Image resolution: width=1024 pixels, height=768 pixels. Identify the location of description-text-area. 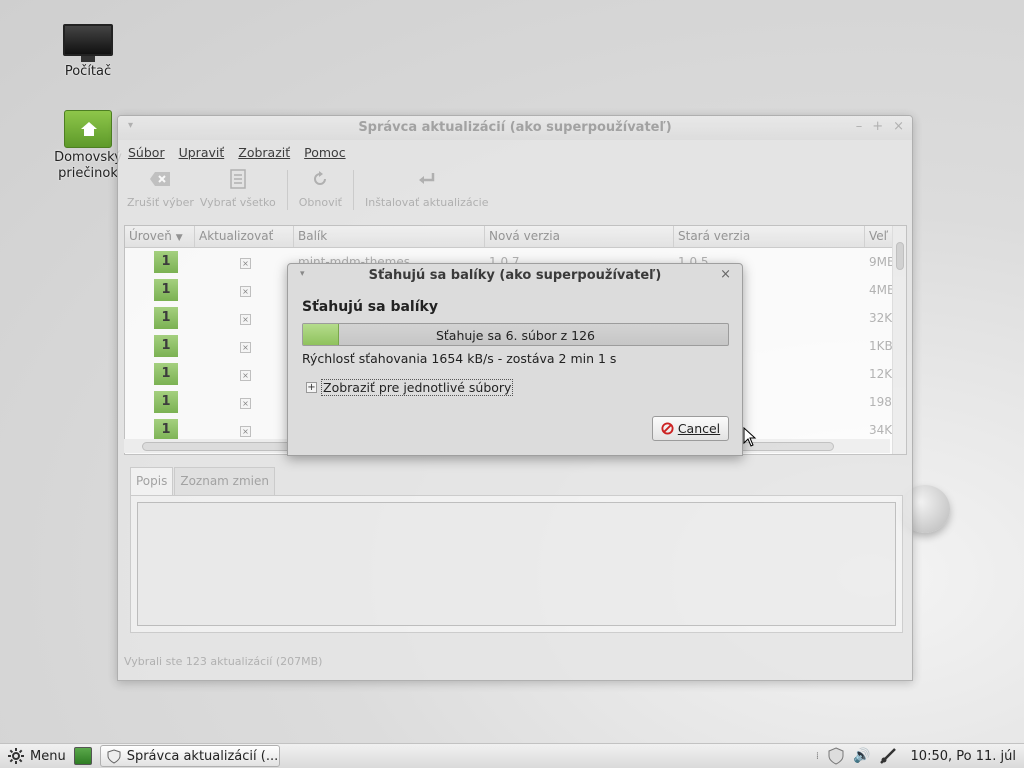
(516, 564).